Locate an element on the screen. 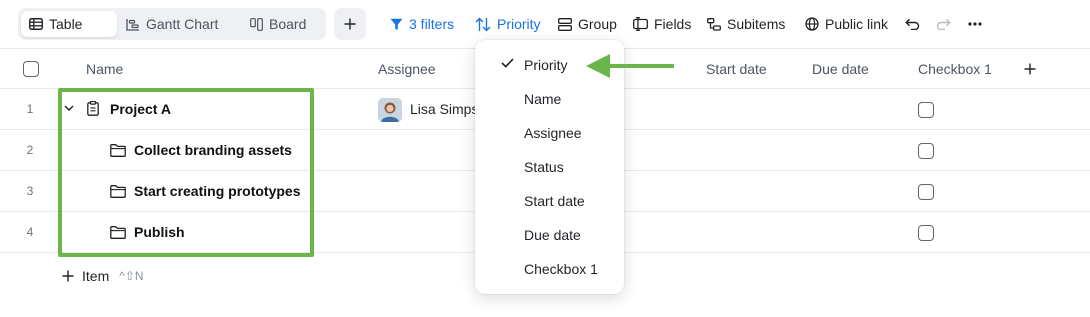 The width and height of the screenshot is (1090, 317). dropdown-item-assignee: Assignee is located at coordinates (549, 133).